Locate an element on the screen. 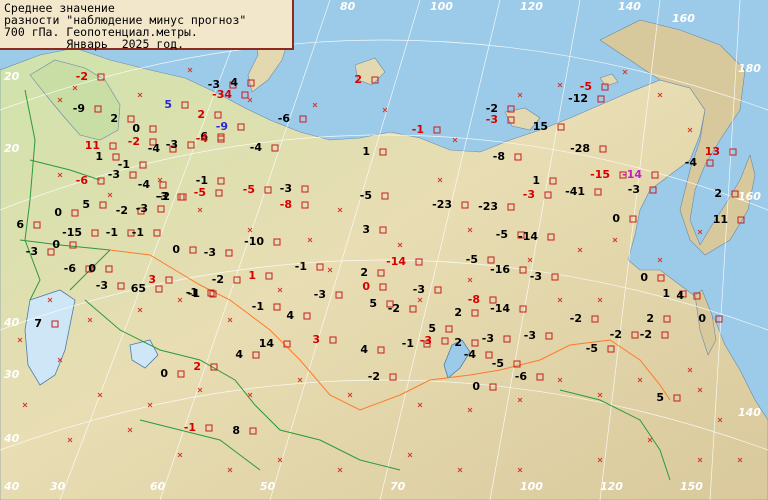 The height and width of the screenshot is (500, 768). station-value: -16 is located at coordinates (500, 269).